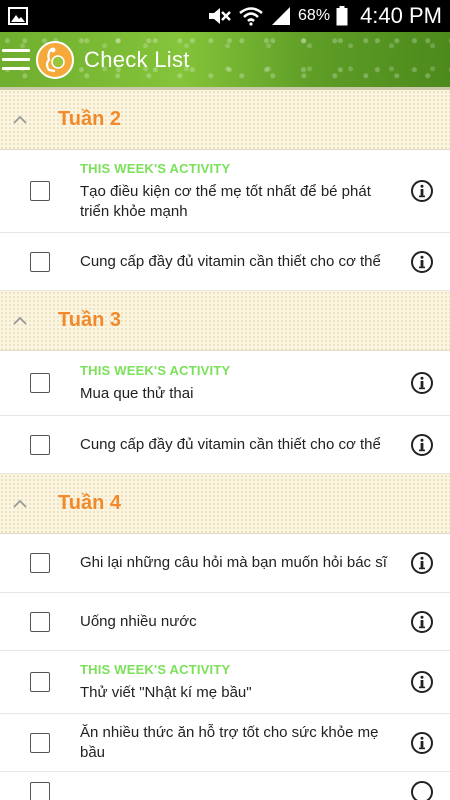 This screenshot has width=450, height=800. What do you see at coordinates (89, 119) in the screenshot?
I see `section-title: Tuần 2` at bounding box center [89, 119].